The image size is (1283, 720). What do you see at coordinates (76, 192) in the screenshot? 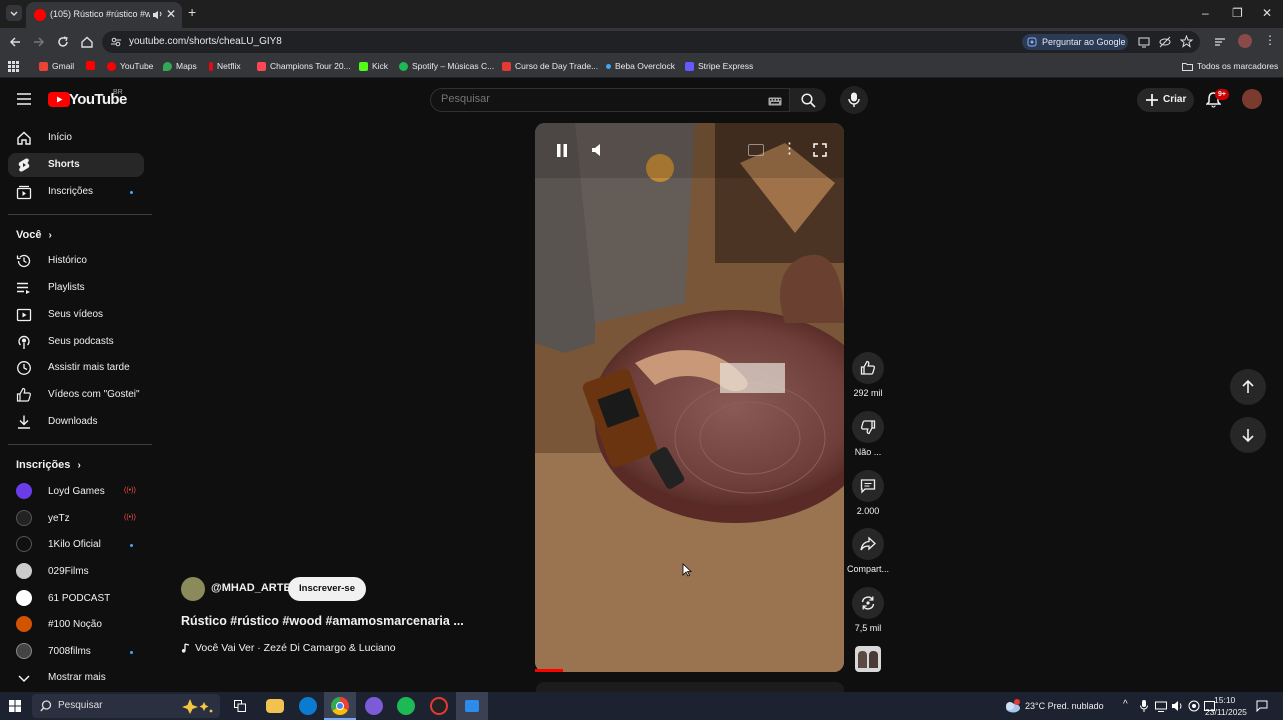
I see `sidebar-item-subscriptions: Inscrições` at bounding box center [76, 192].